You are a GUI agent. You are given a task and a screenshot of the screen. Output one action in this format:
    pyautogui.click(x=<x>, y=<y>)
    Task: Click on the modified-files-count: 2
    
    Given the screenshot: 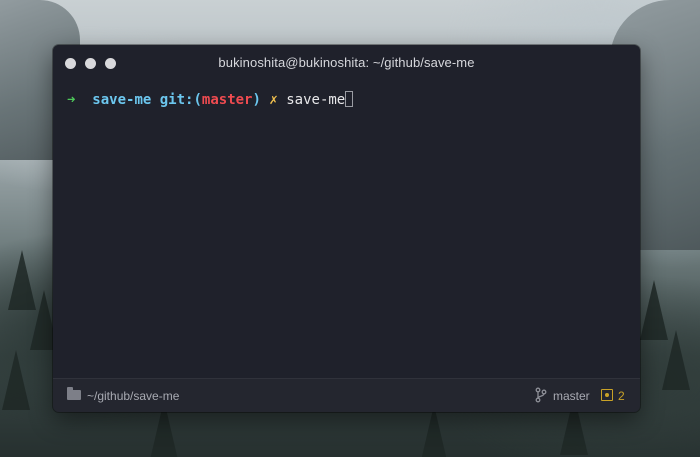 What is the action you would take?
    pyautogui.click(x=621, y=396)
    